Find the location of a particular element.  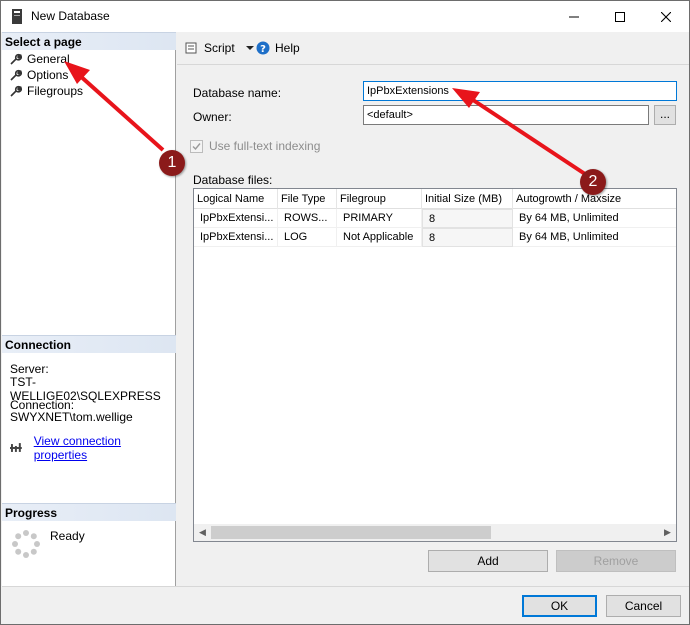

help-button: ? Help is located at coordinates (278, 48).